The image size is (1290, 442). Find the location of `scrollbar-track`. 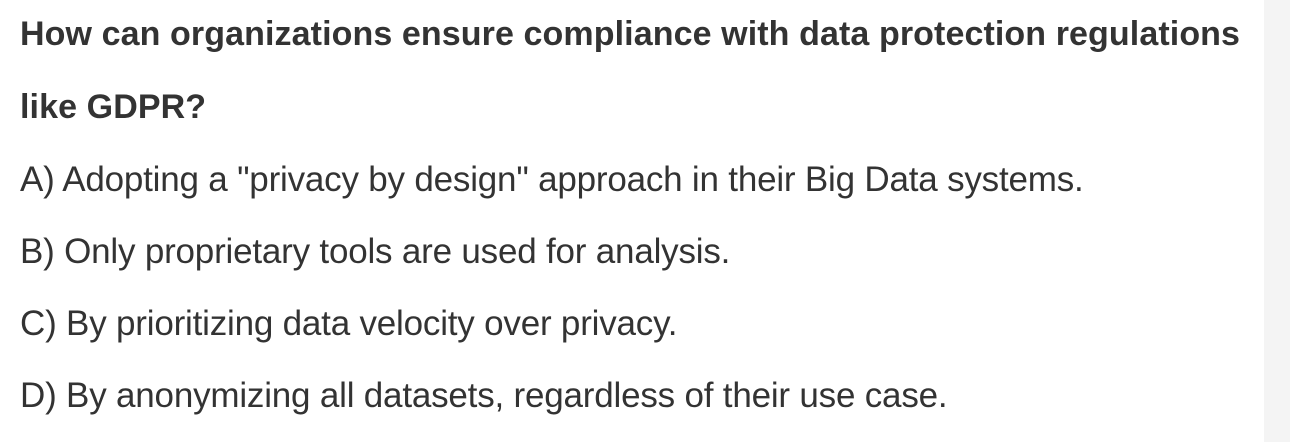

scrollbar-track is located at coordinates (1277, 221).